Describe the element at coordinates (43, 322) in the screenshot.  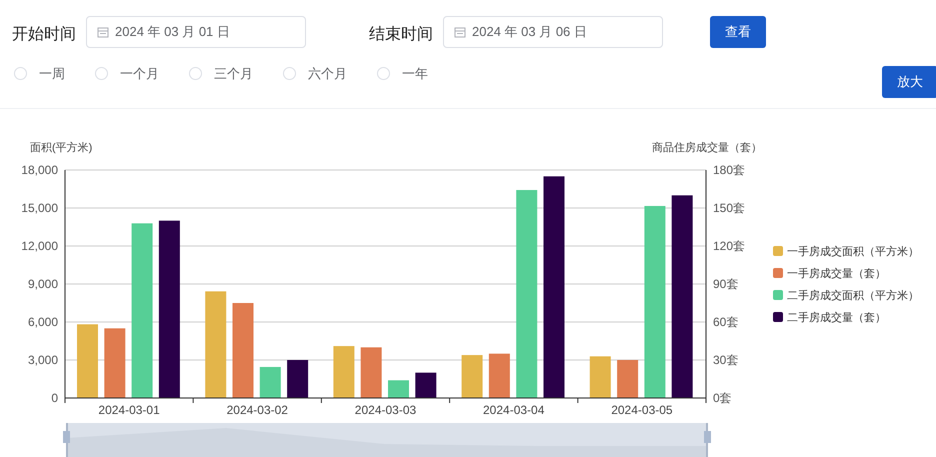
I see `tick-label: 6,000` at that location.